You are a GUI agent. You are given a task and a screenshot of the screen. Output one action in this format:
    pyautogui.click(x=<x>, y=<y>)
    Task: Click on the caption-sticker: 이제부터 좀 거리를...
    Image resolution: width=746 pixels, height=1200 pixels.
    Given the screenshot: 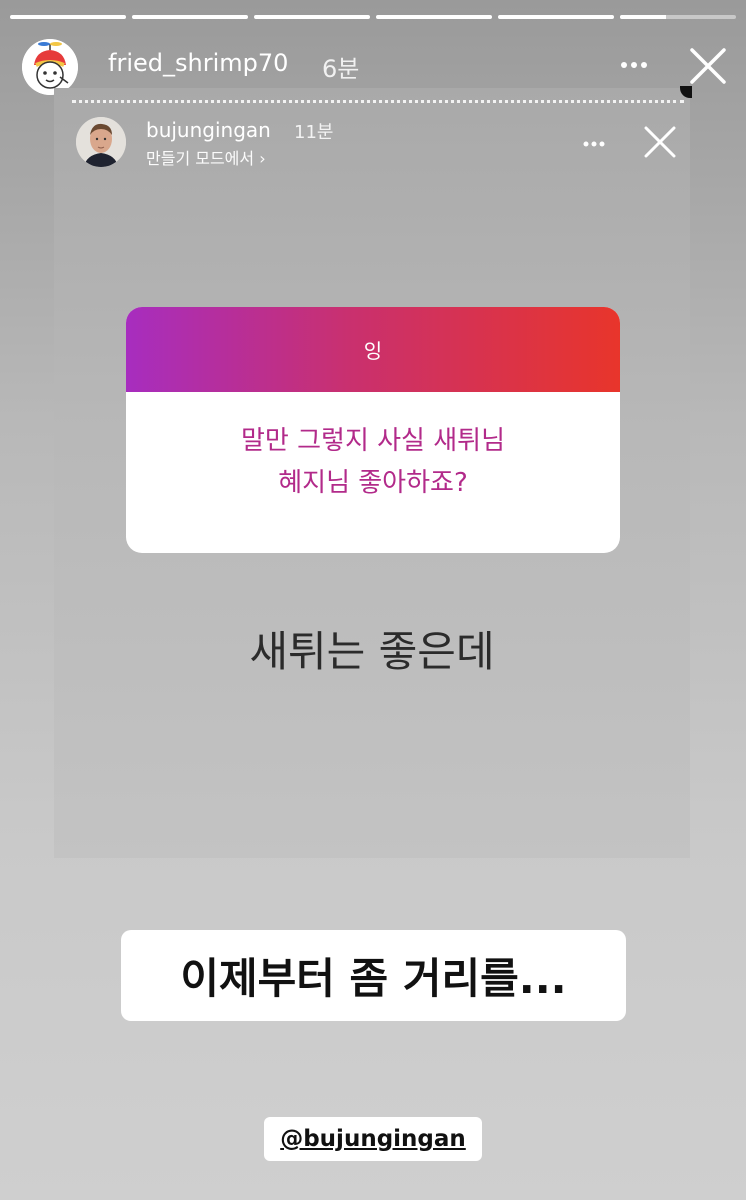 What is the action you would take?
    pyautogui.click(x=373, y=975)
    